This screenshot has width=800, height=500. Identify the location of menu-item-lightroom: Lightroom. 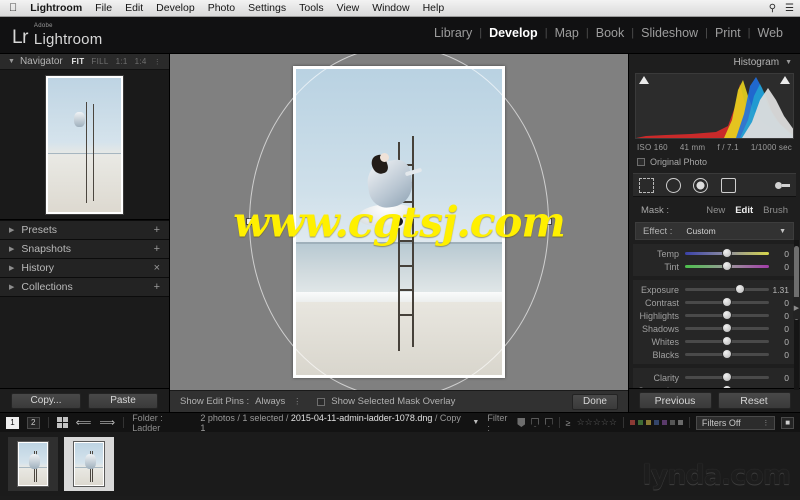
(56, 8).